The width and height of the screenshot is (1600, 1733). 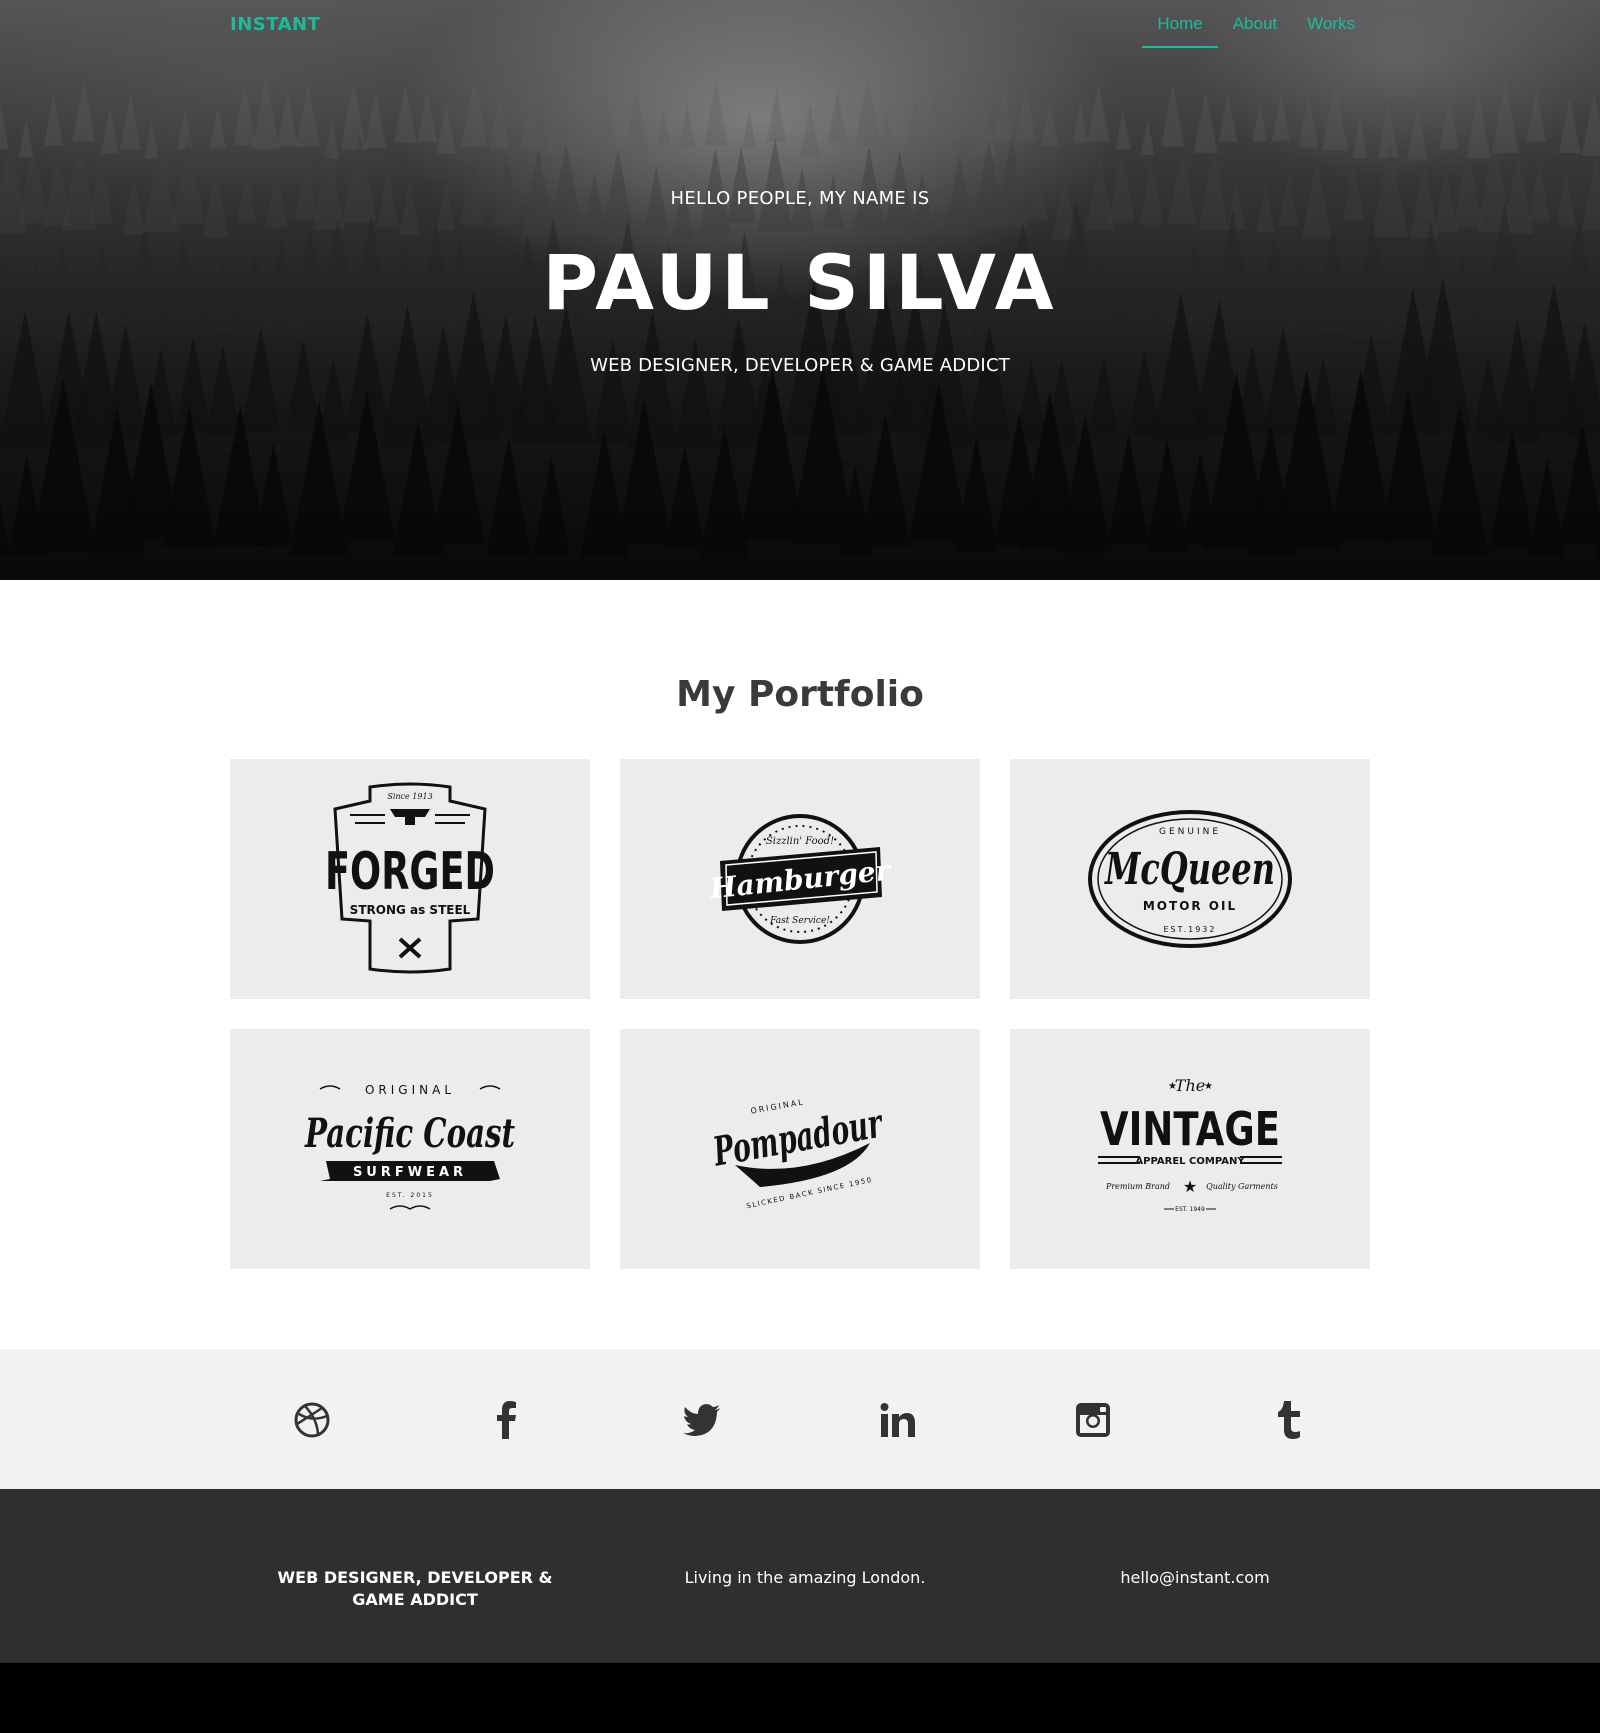 I want to click on portfolio-item-forged: Since 1913 FORGED STRONG as STEEL, so click(x=410, y=879).